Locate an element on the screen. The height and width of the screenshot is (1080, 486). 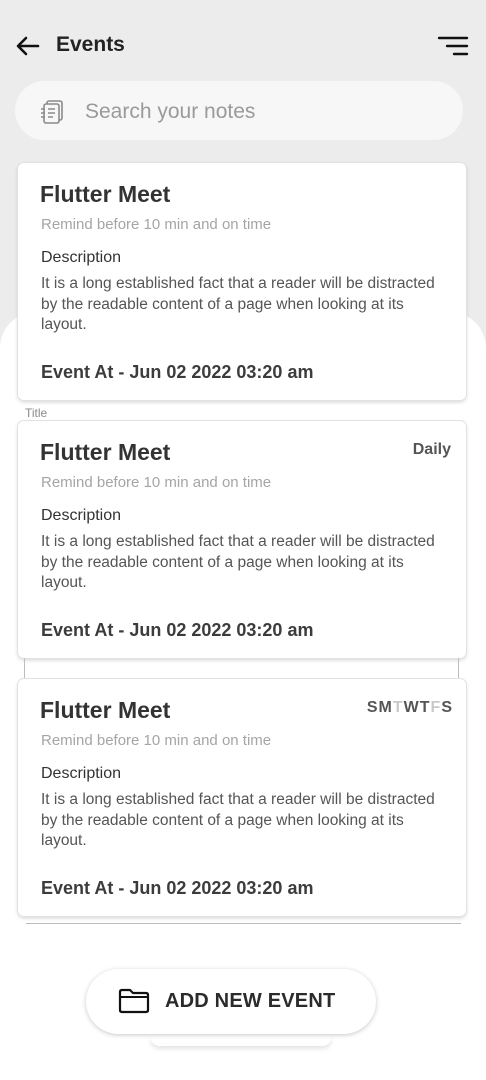
search-bar is located at coordinates (239, 110).